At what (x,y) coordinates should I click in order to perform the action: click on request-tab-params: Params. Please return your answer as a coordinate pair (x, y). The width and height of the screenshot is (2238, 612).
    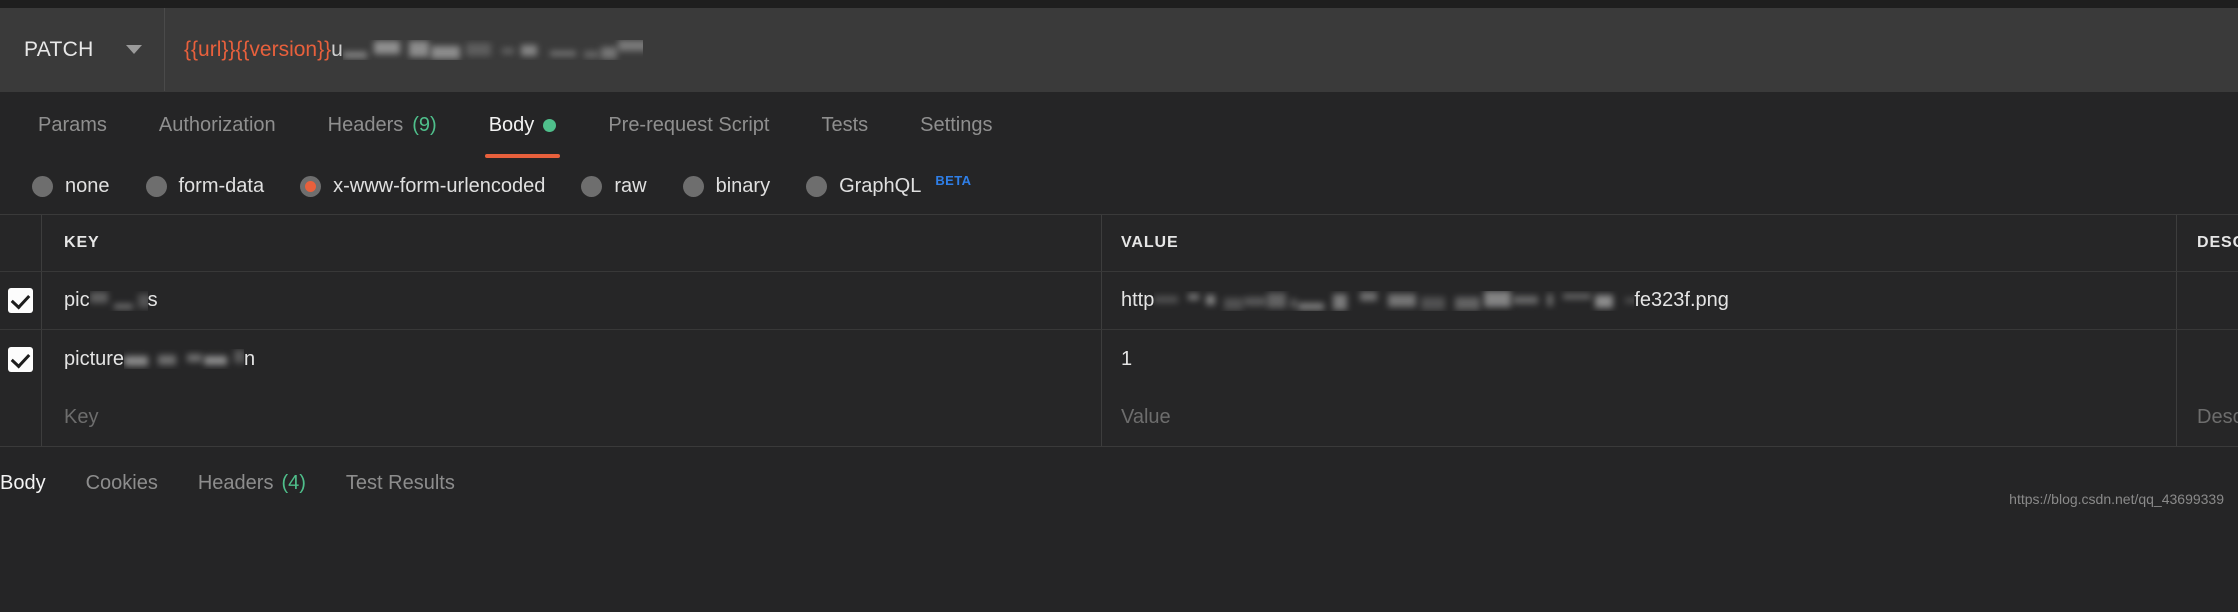
    Looking at the image, I should click on (72, 125).